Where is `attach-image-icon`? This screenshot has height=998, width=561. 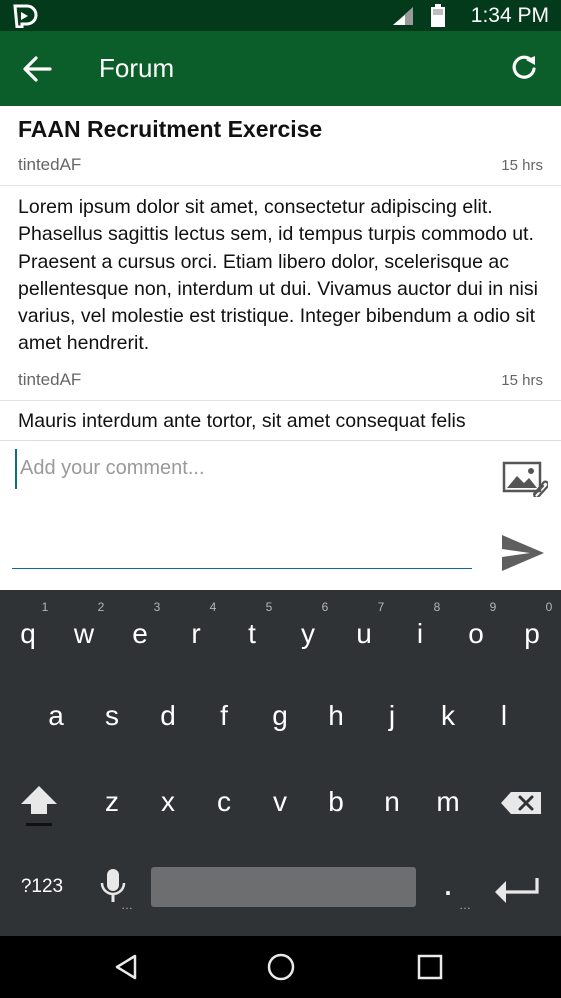
attach-image-icon is located at coordinates (525, 479).